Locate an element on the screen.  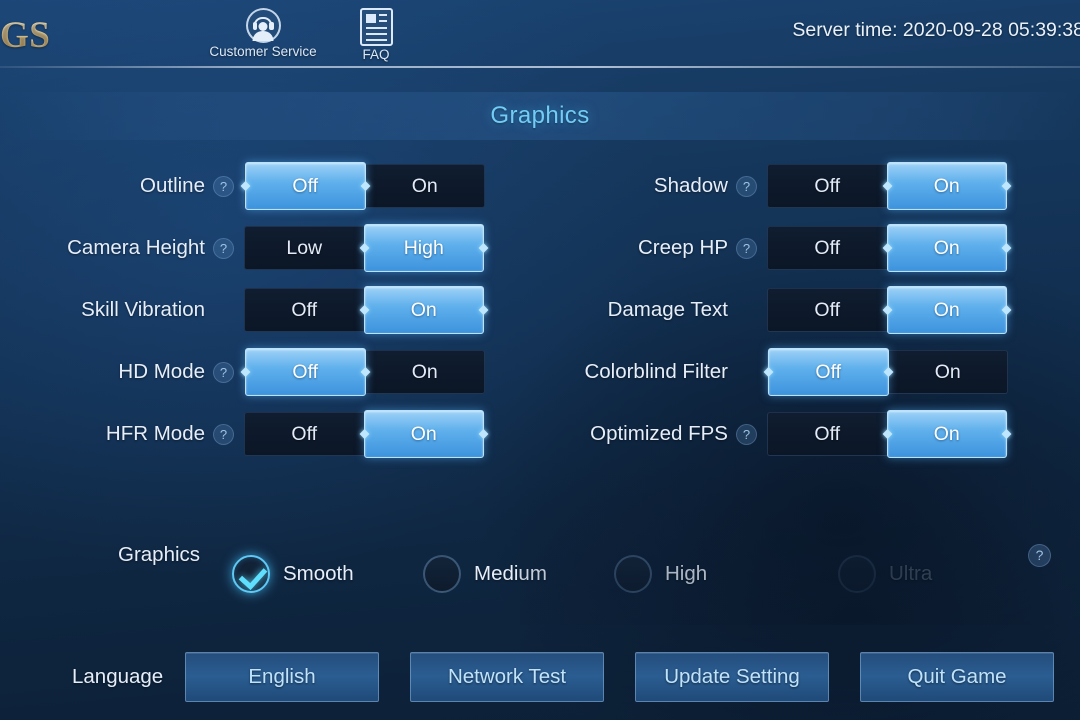
quality-radio-medium: Medium is located at coordinates (485, 574).